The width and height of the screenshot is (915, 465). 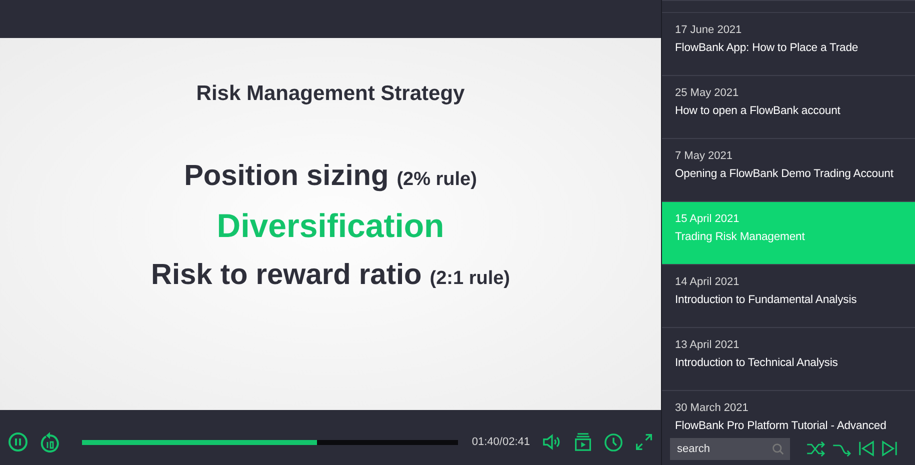 I want to click on item-date: 25 May 2021, so click(x=707, y=93).